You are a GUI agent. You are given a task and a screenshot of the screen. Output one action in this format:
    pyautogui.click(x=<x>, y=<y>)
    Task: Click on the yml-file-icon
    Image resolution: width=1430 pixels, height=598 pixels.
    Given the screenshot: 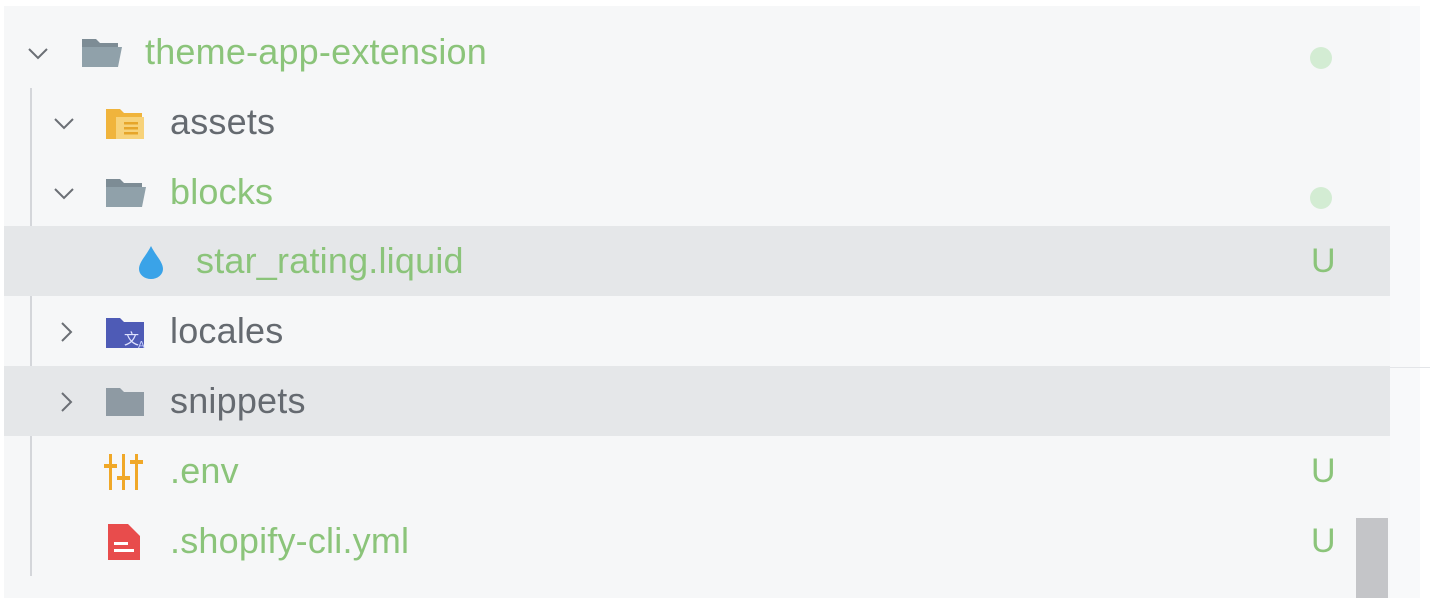 What is the action you would take?
    pyautogui.click(x=124, y=542)
    